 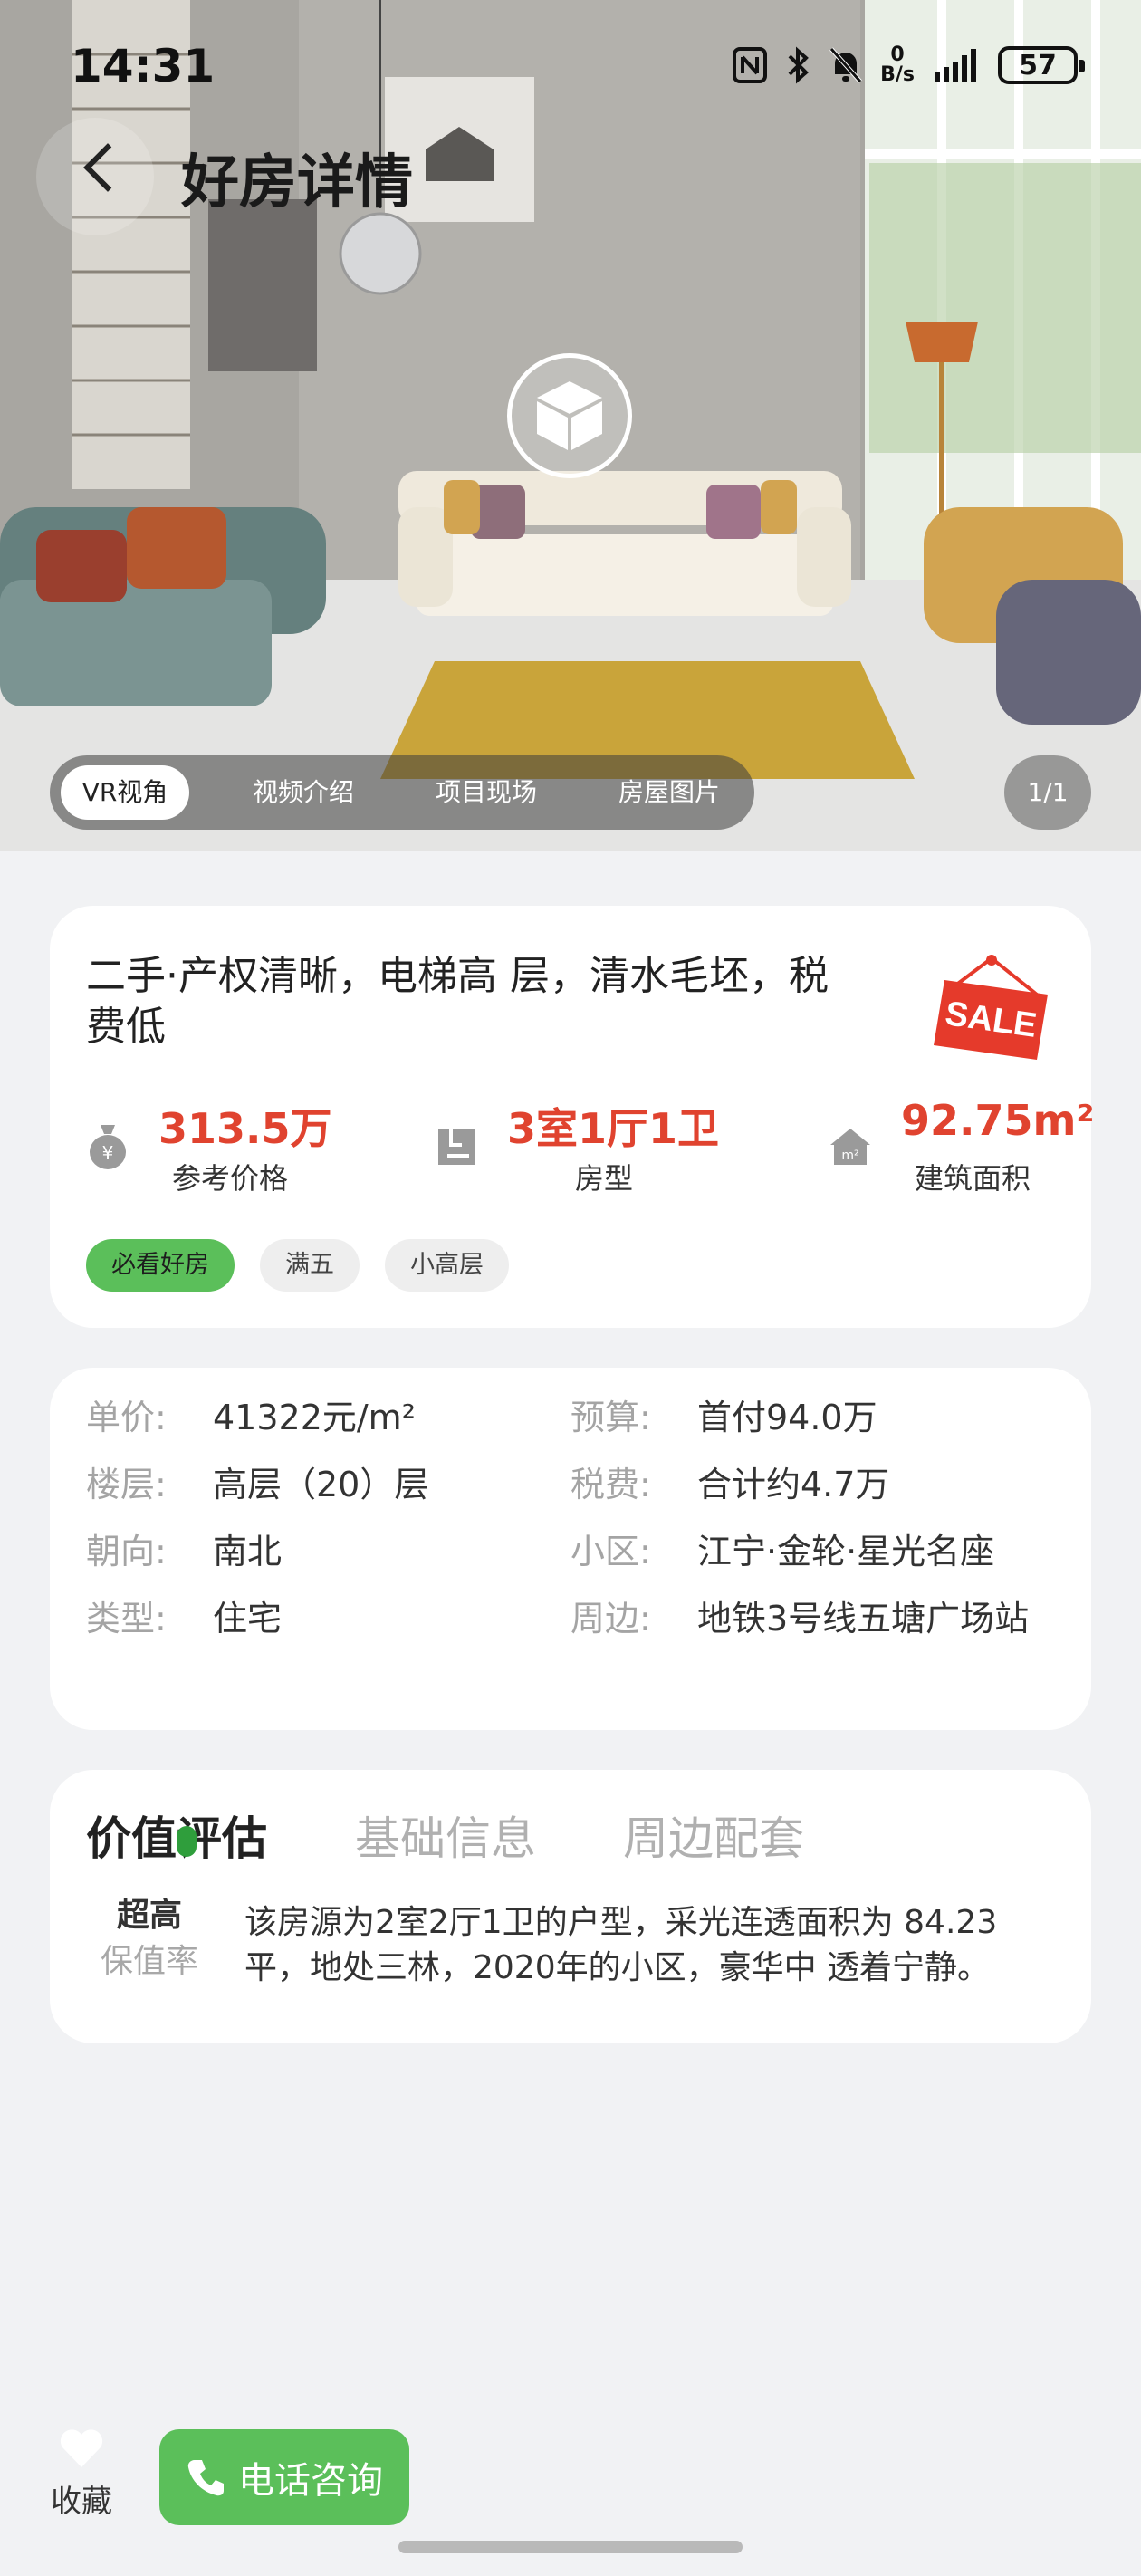 What do you see at coordinates (81, 2448) in the screenshot?
I see `heart-icon` at bounding box center [81, 2448].